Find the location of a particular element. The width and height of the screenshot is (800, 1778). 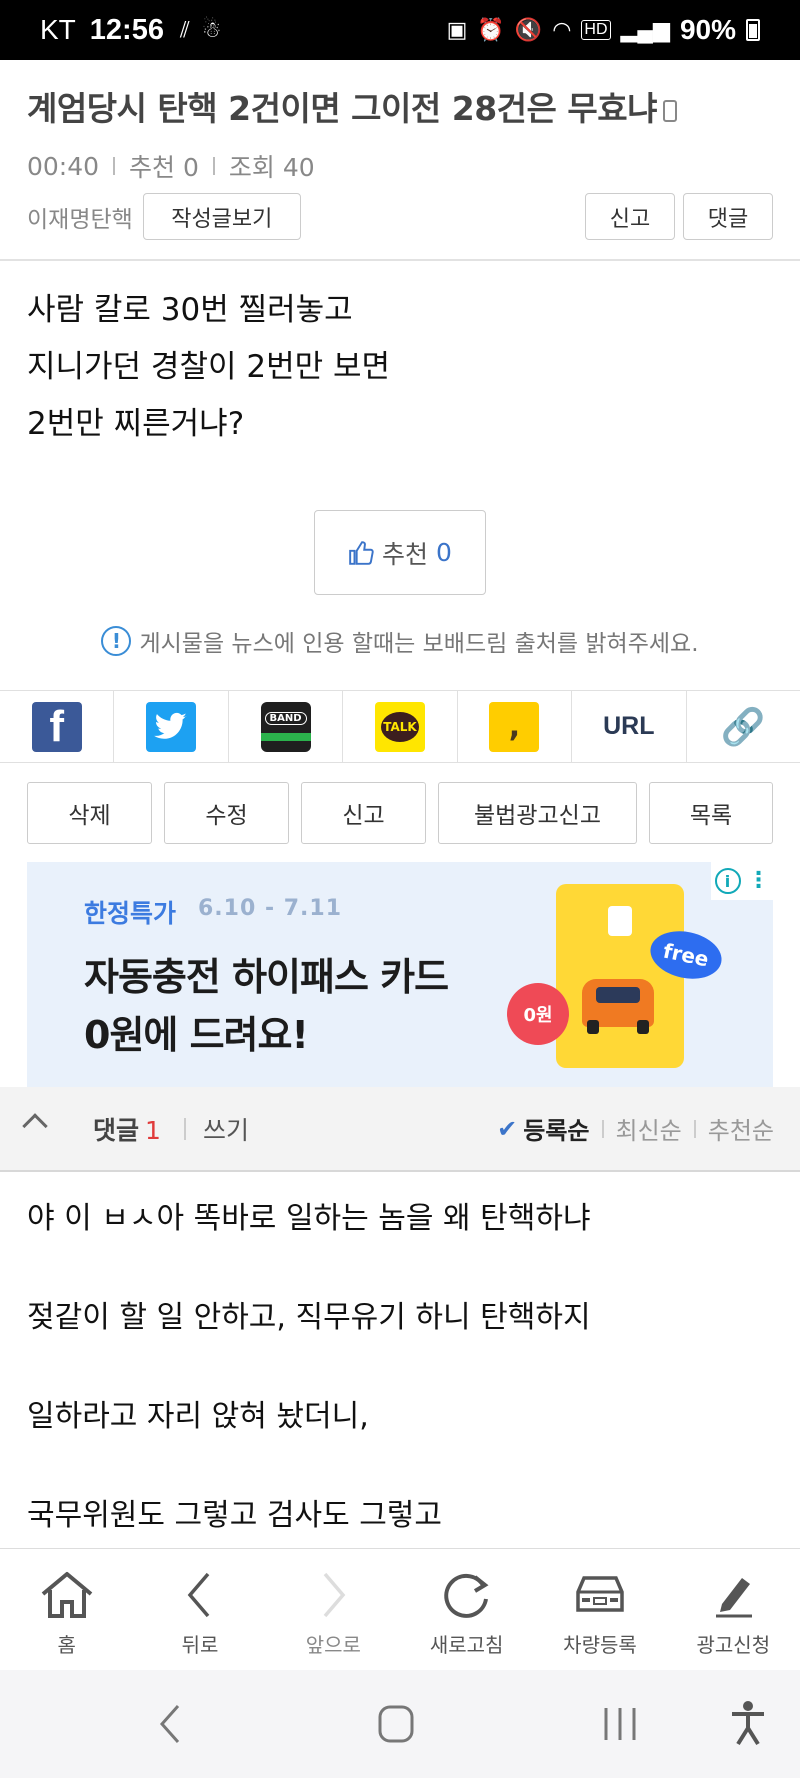

post-recommend-count: 추천 0 is located at coordinates (164, 167).